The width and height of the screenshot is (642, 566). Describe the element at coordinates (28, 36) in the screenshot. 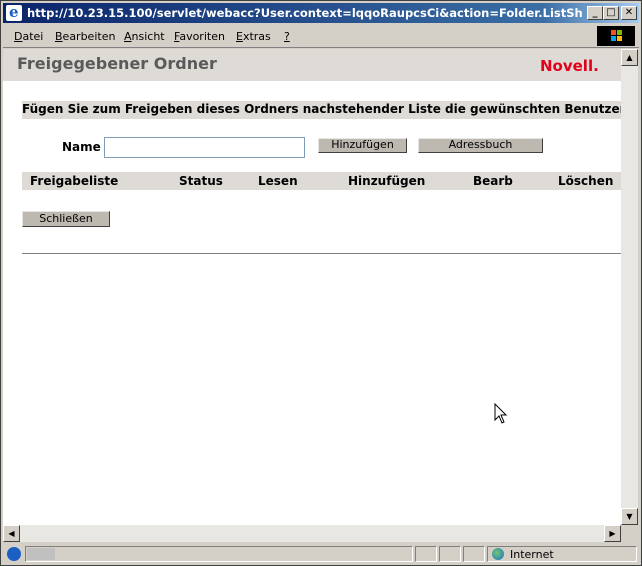

I see `menu-datei: Datei` at that location.